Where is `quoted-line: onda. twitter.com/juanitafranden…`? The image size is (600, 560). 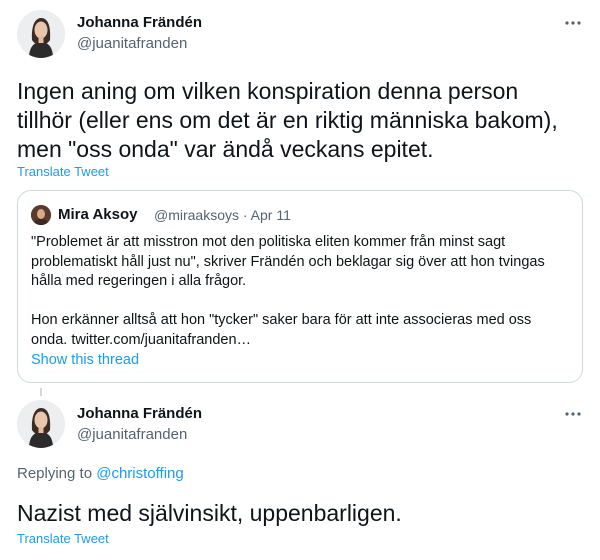
quoted-line: onda. twitter.com/juanitafranden… is located at coordinates (141, 339).